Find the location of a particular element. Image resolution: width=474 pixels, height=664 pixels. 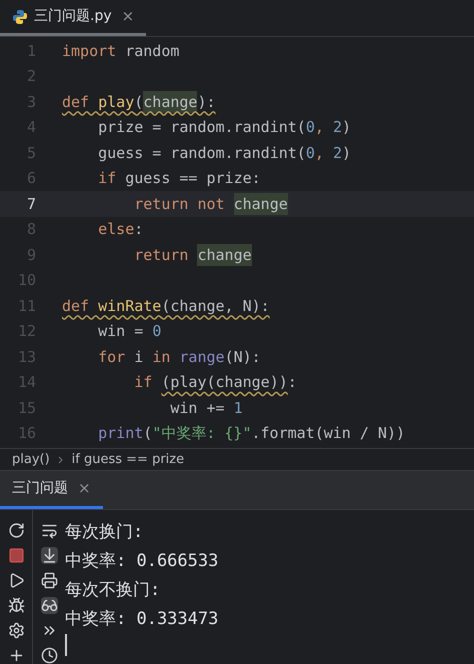

code-token: return is located at coordinates (161, 255).